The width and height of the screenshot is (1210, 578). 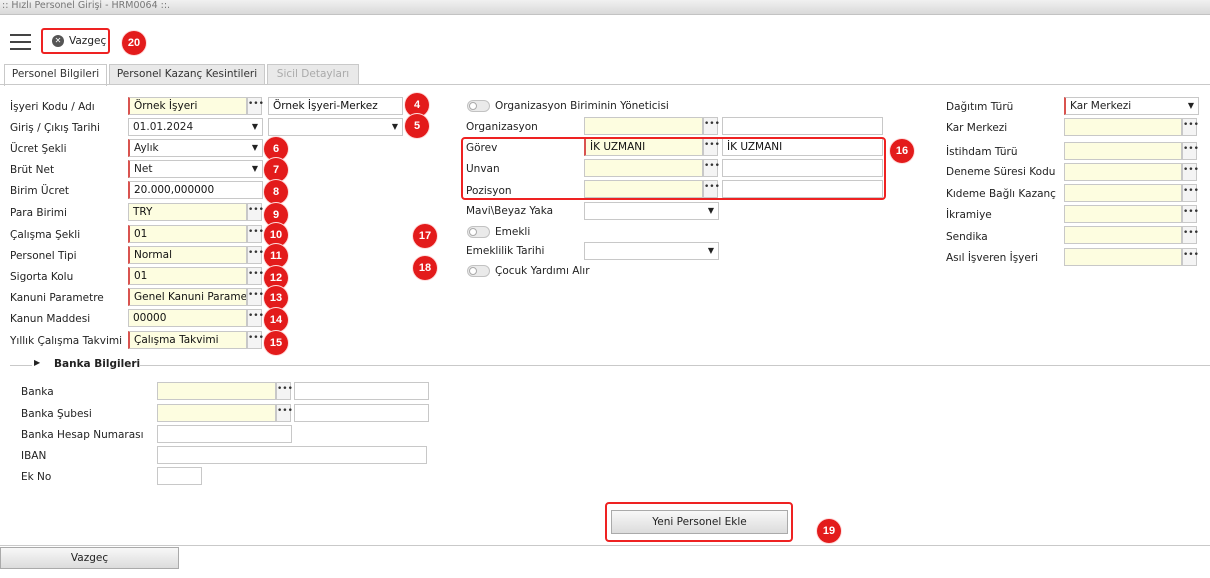 What do you see at coordinates (1190, 257) in the screenshot?
I see `asil-isveren-lookup-button: •••` at bounding box center [1190, 257].